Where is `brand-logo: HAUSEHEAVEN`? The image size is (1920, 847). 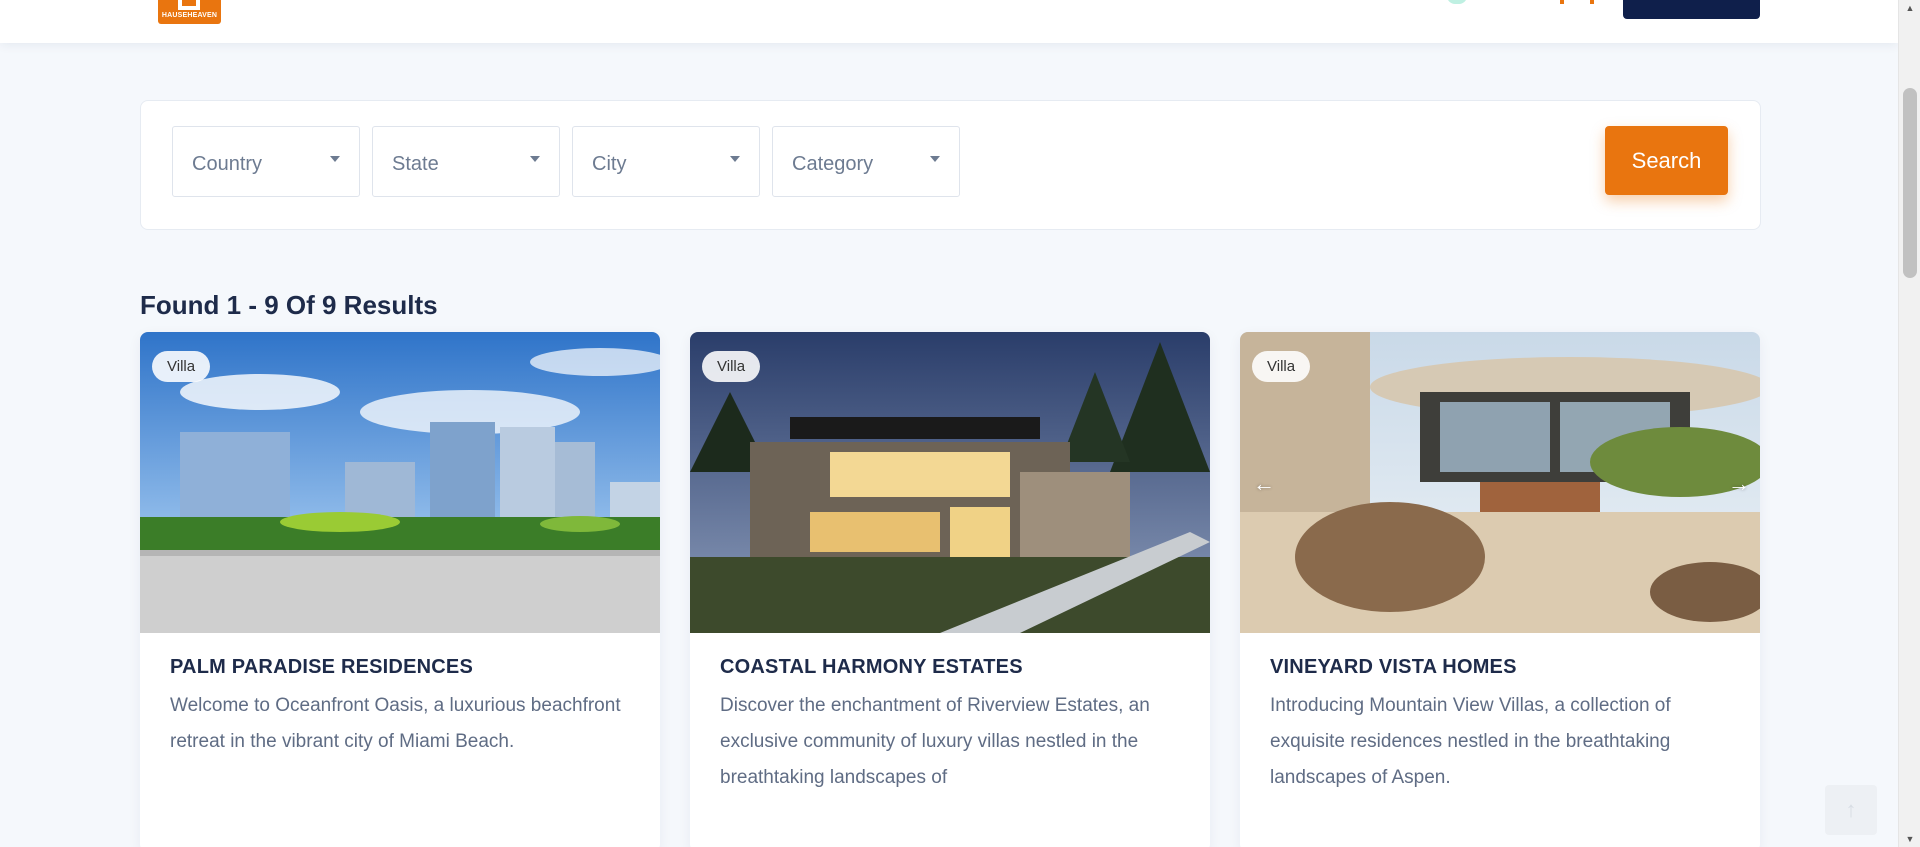 brand-logo: HAUSEHEAVEN is located at coordinates (189, 12).